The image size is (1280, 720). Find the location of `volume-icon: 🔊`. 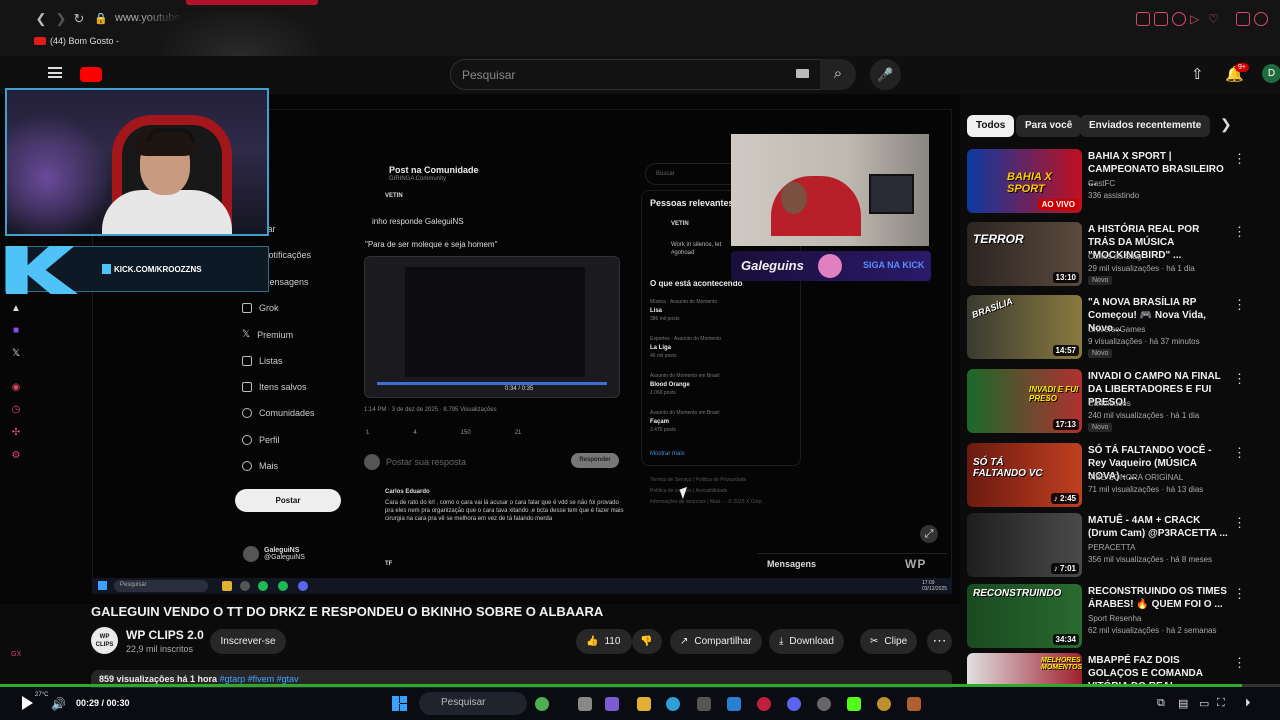

volume-icon: 🔊 is located at coordinates (58, 704).